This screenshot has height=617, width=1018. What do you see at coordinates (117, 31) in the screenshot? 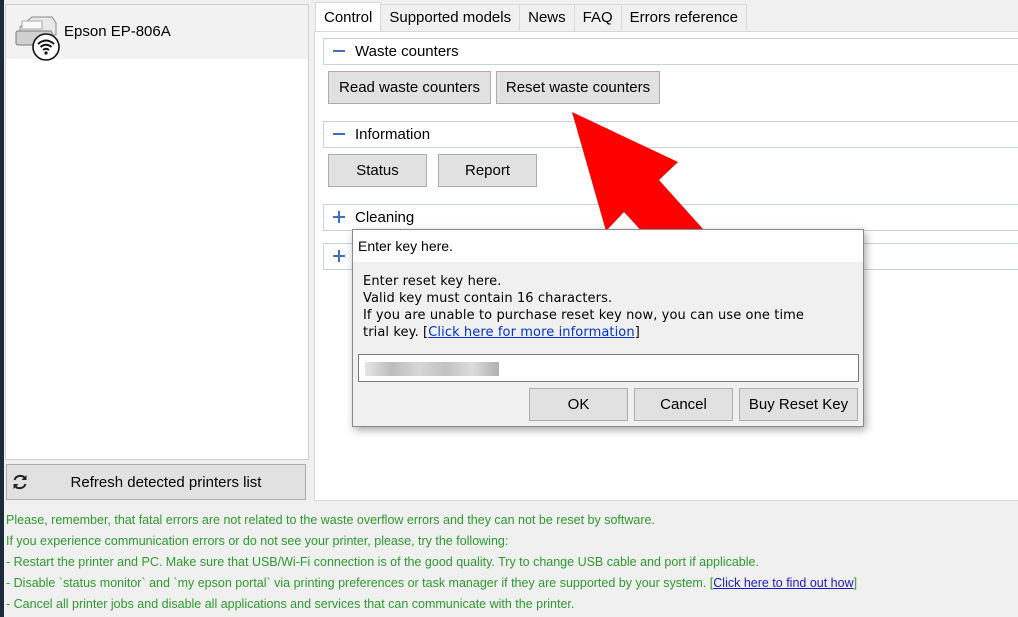
I see `printer-name: Epson EP-806A` at bounding box center [117, 31].